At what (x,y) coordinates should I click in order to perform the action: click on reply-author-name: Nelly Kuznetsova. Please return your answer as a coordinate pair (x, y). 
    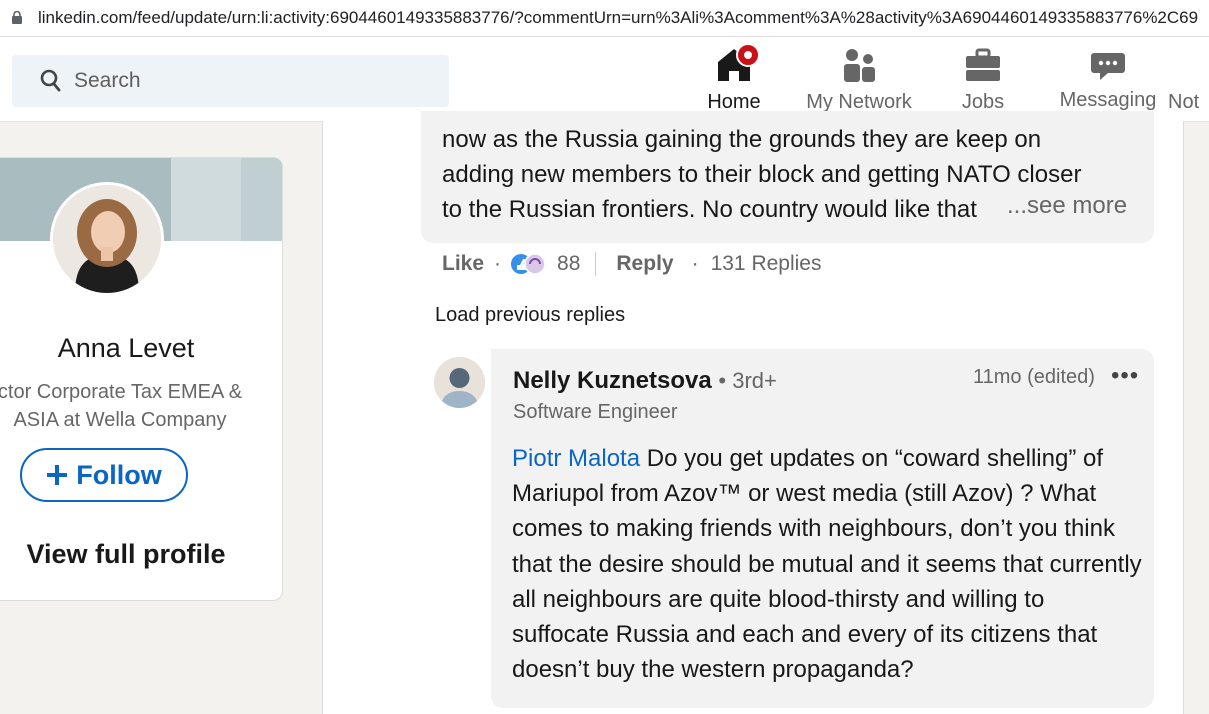
    Looking at the image, I should click on (612, 380).